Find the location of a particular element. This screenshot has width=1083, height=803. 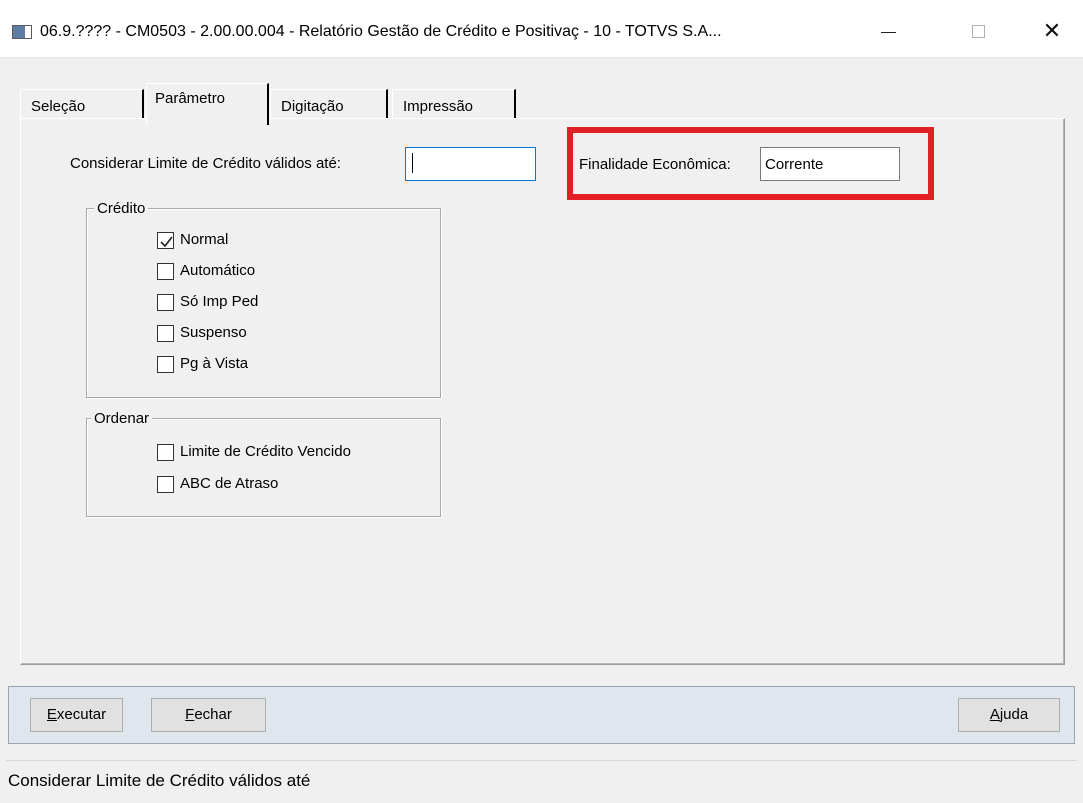

checkbox-normal-label: Normal is located at coordinates (204, 239).